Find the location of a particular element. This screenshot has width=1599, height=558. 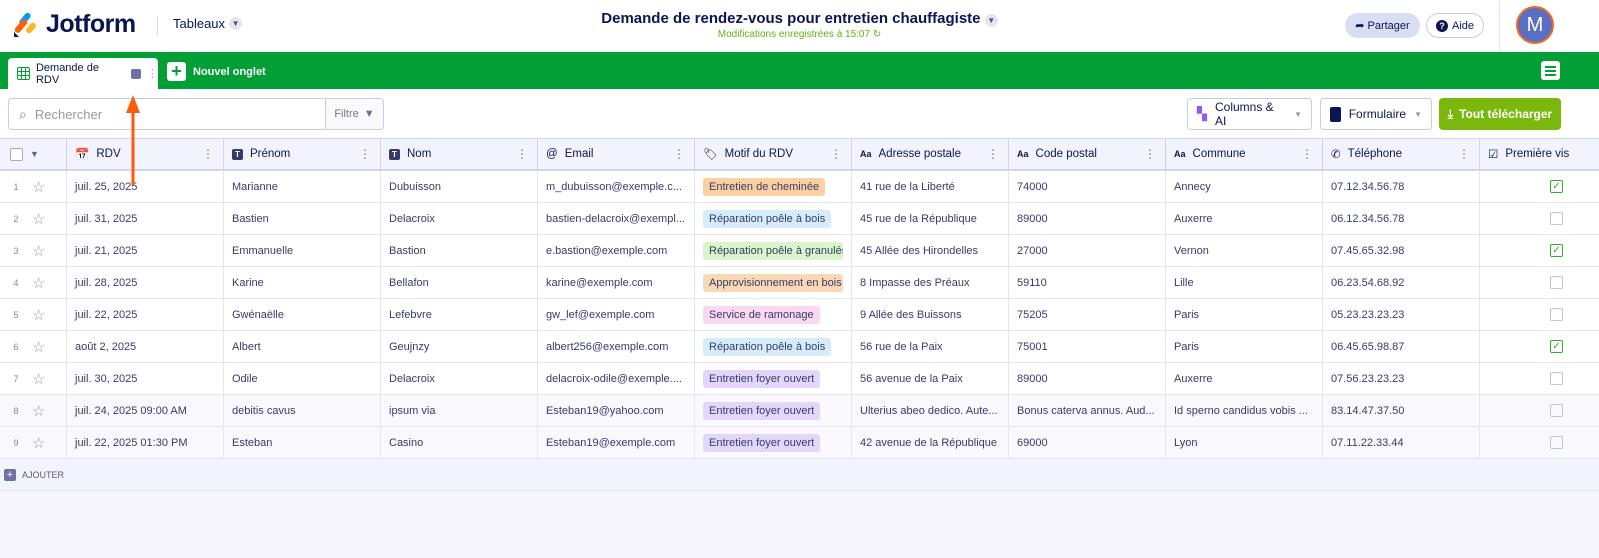

cell-adresse: 8 Impasse des Préaux is located at coordinates (930, 282).